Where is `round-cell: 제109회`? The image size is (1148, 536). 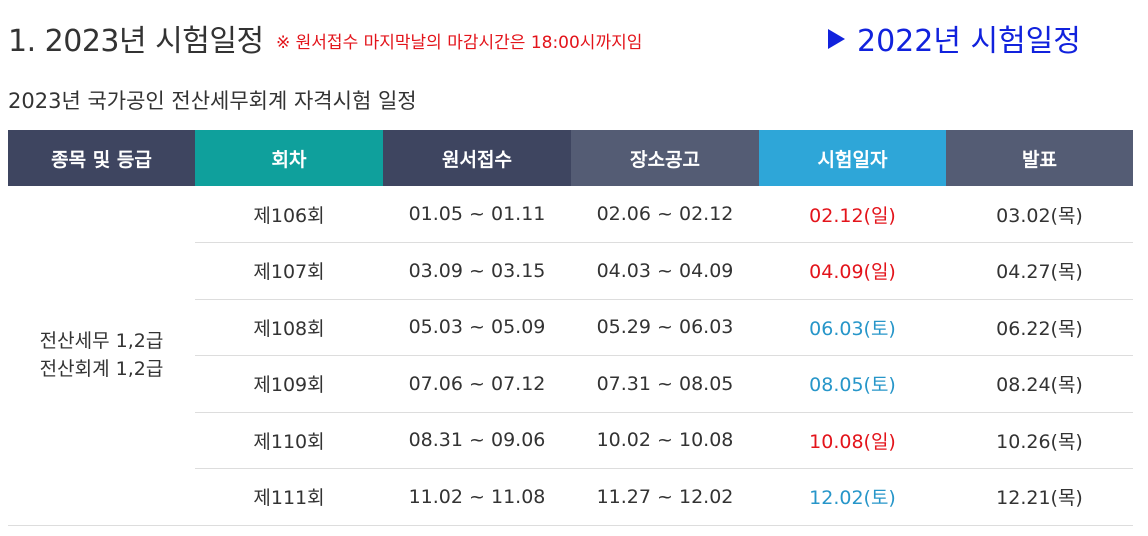
round-cell: 제109회 is located at coordinates (289, 384).